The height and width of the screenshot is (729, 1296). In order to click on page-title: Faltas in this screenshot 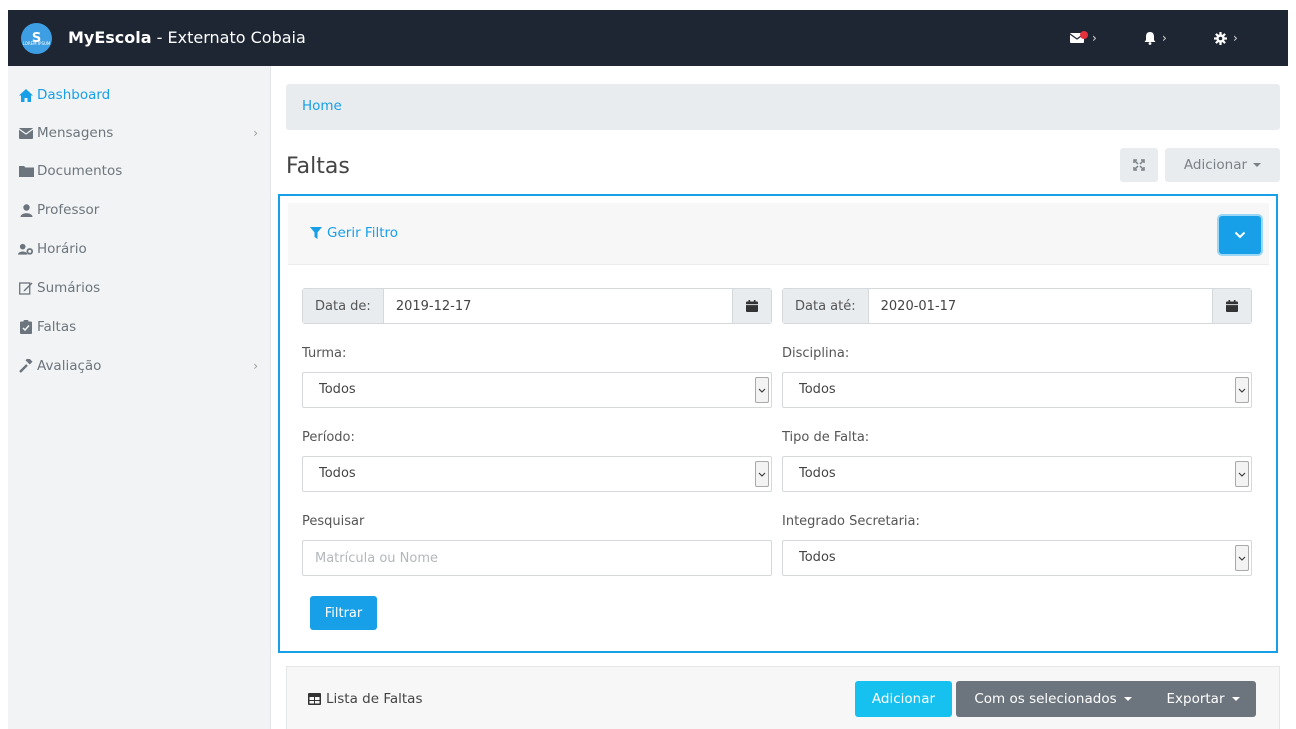, I will do `click(318, 166)`.